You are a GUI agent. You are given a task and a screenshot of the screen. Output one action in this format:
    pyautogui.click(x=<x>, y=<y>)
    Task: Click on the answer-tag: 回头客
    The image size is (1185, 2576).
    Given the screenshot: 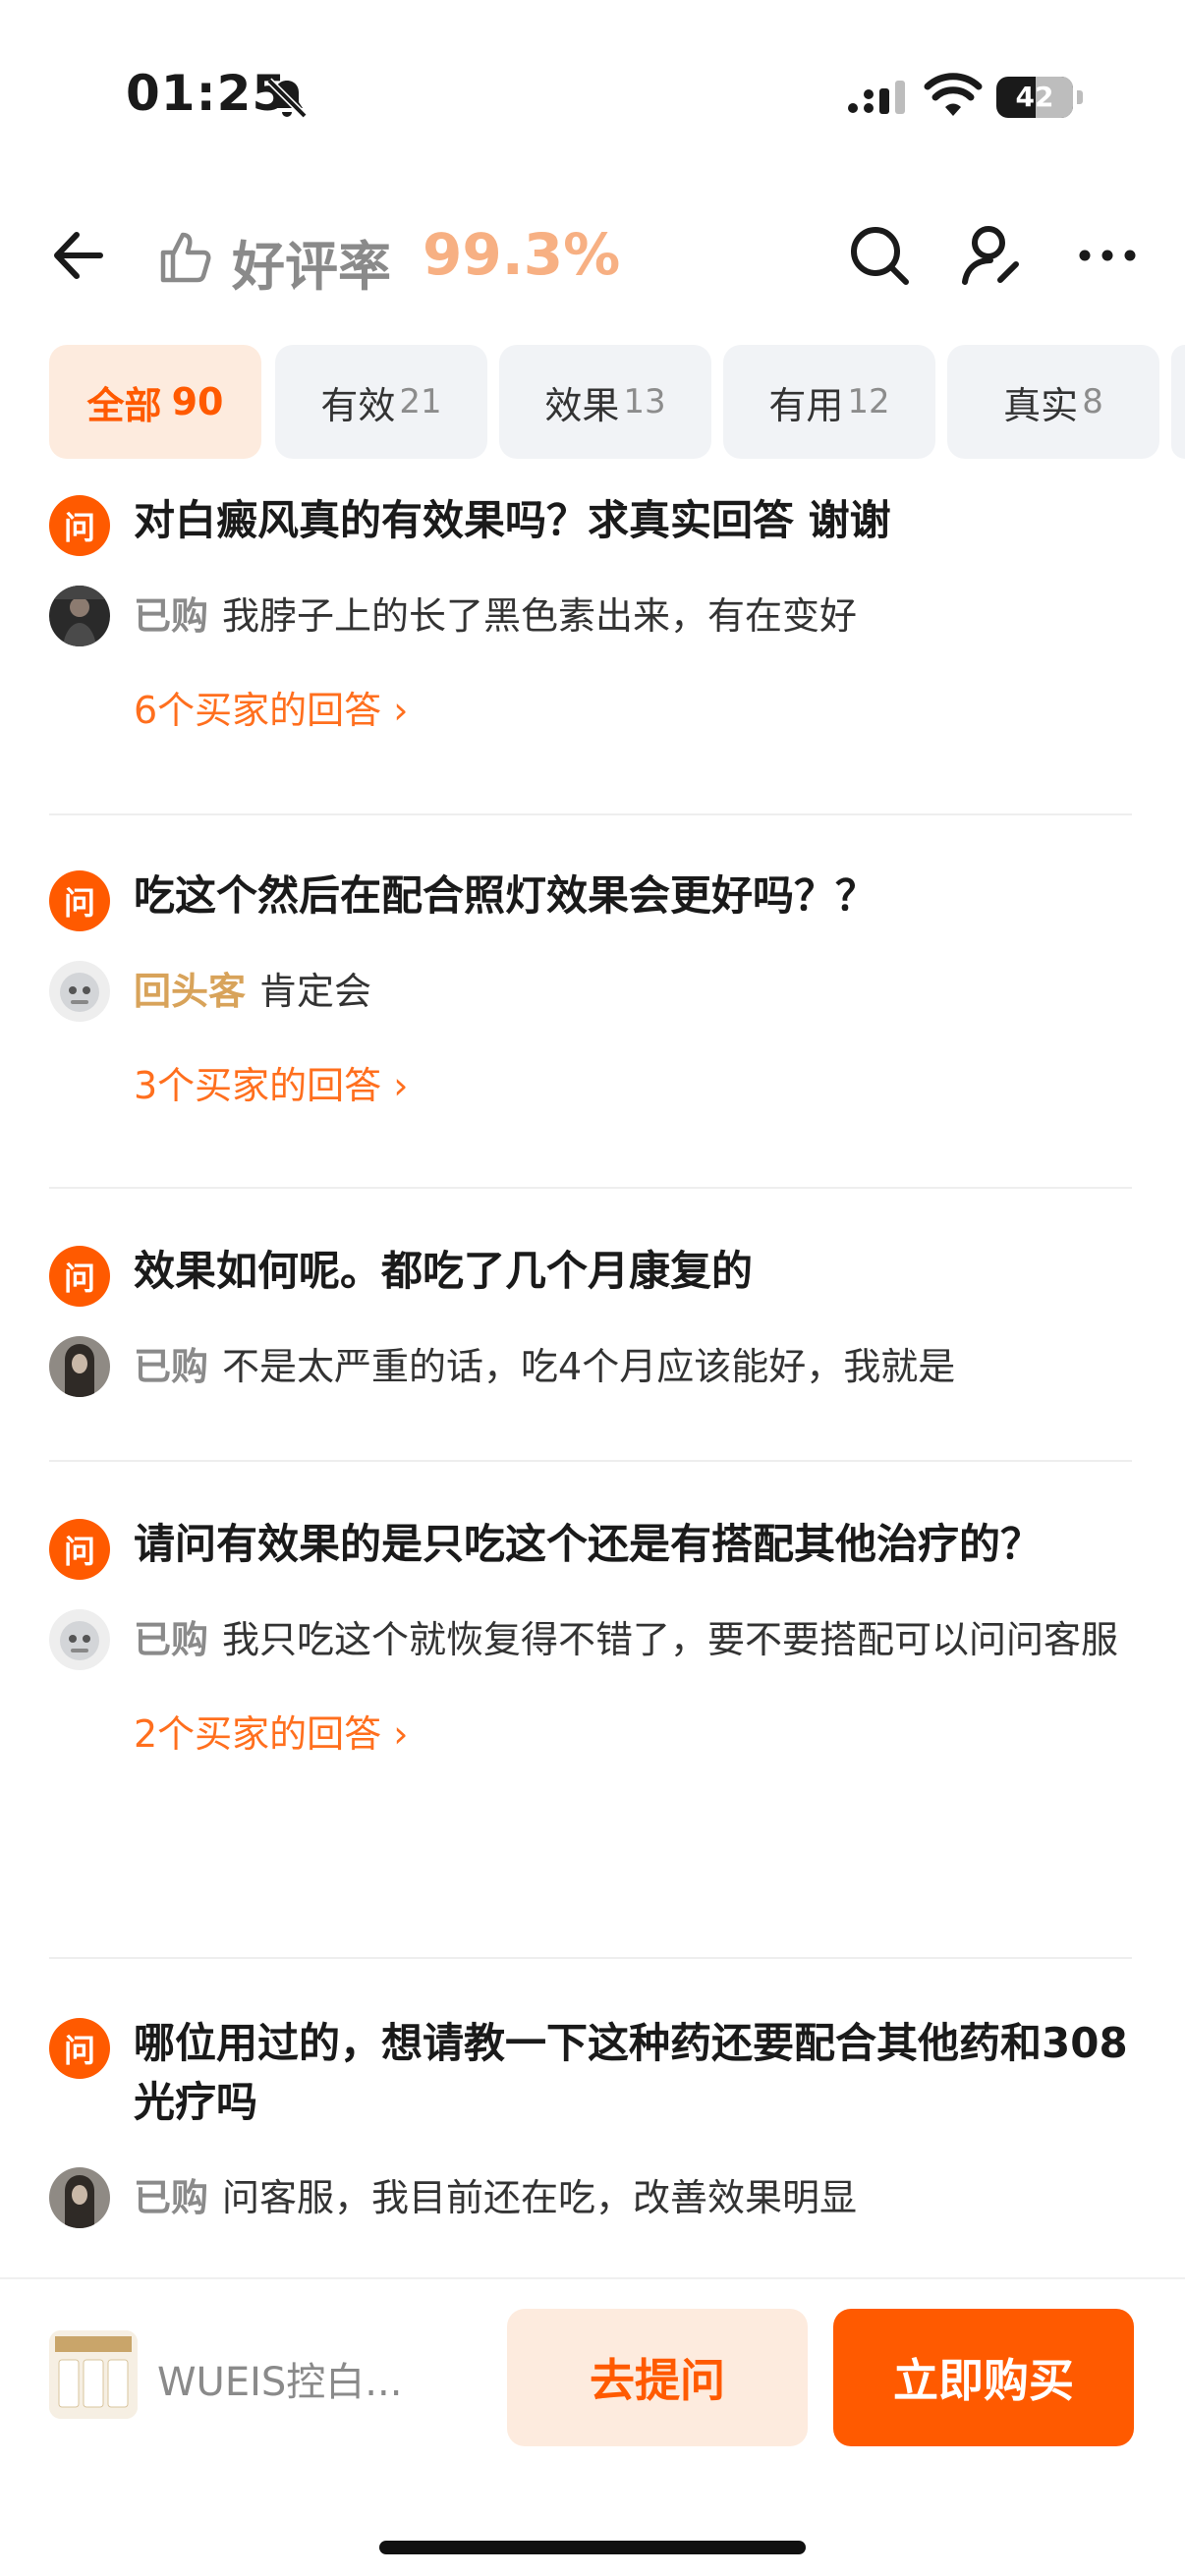 What is the action you would take?
    pyautogui.click(x=191, y=991)
    